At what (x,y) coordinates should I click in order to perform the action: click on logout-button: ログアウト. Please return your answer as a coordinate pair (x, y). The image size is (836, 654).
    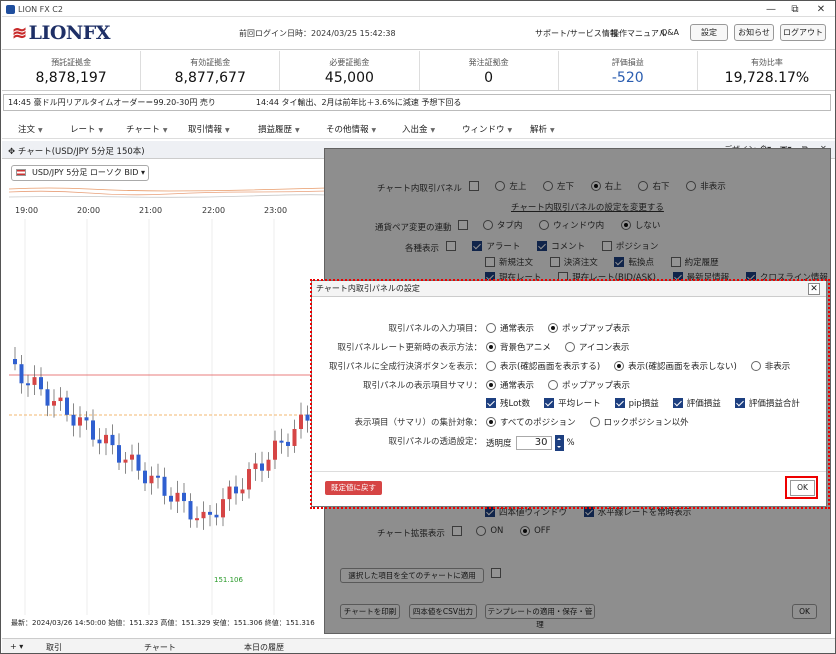
    Looking at the image, I should click on (803, 32).